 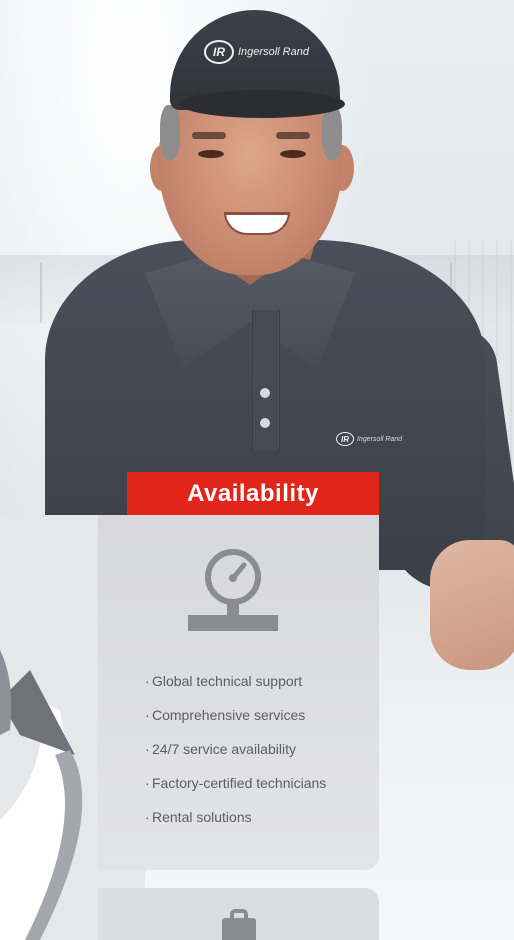 I want to click on cap-logo: IR Ingersoll Rand, so click(x=256, y=52).